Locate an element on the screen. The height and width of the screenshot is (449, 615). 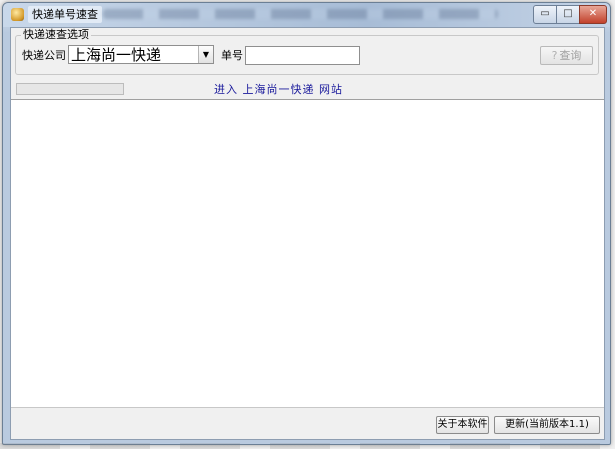
close-button: ✕ is located at coordinates (593, 14).